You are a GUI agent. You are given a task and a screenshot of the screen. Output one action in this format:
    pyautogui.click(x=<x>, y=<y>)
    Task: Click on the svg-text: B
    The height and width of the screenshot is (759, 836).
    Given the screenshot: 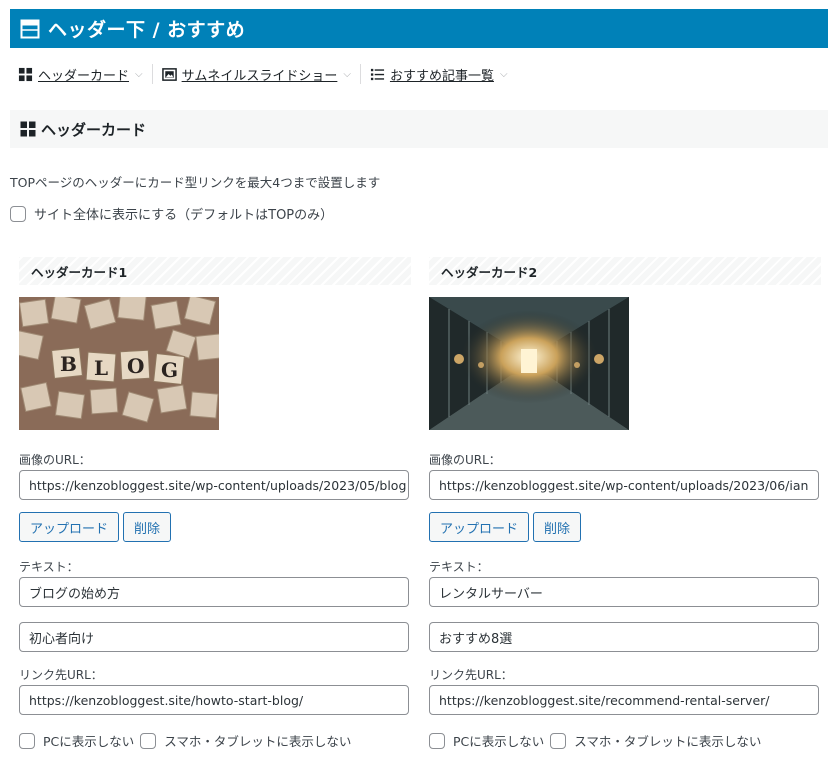 What is the action you would take?
    pyautogui.click(x=68, y=364)
    